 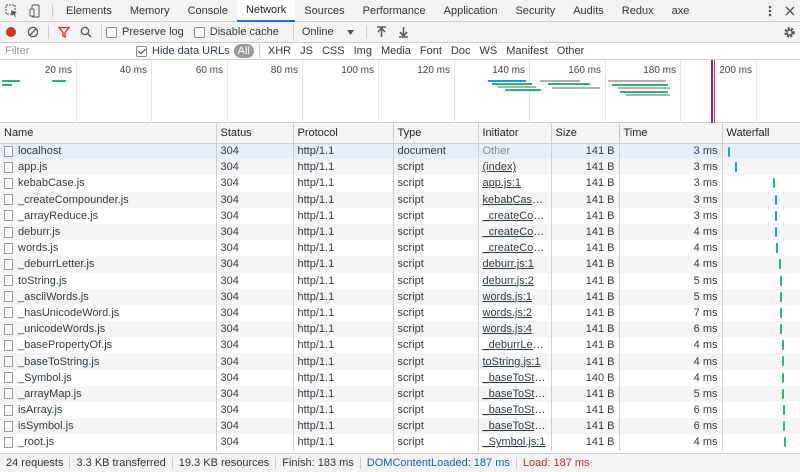 What do you see at coordinates (108, 151) in the screenshot?
I see `name-cell: localhost` at bounding box center [108, 151].